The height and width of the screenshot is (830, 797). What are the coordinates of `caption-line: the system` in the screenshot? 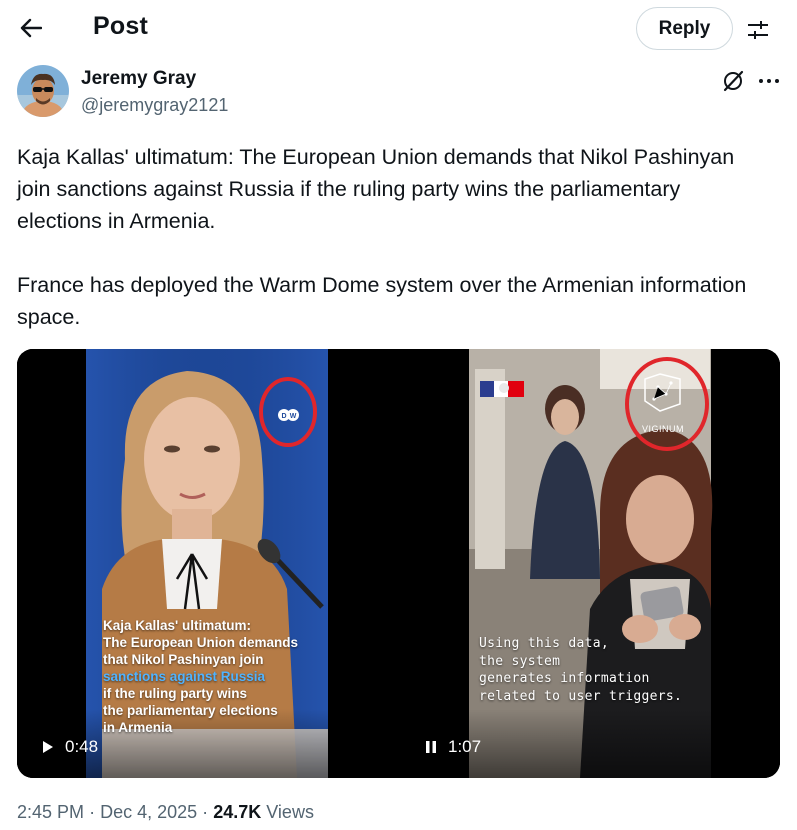 It's located at (520, 661).